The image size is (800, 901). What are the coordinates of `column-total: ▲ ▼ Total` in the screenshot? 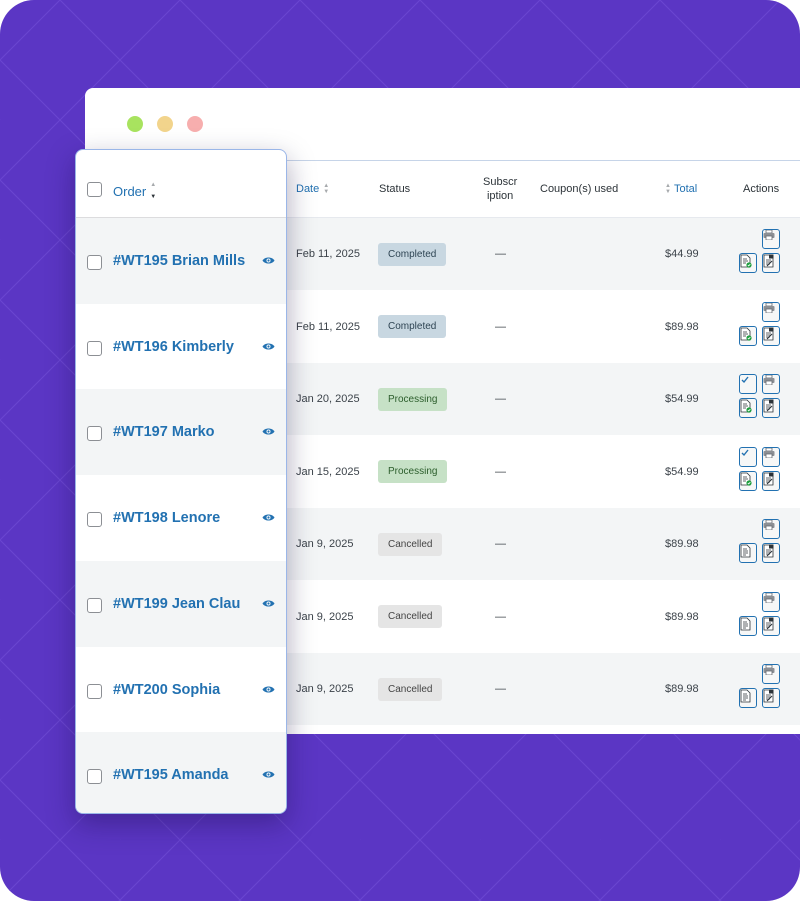 It's located at (681, 189).